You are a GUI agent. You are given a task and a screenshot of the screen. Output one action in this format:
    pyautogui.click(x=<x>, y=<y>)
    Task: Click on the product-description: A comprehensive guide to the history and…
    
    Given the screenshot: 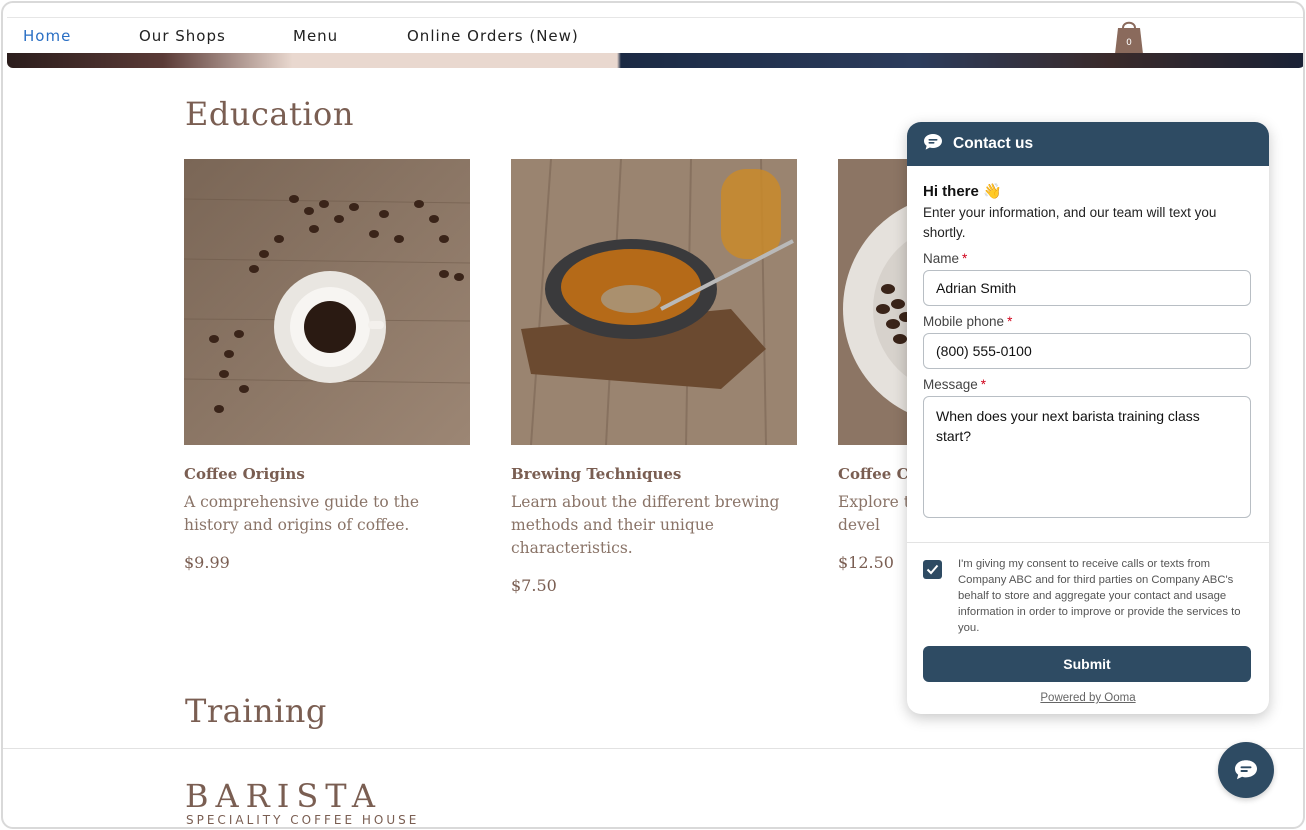 What is the action you would take?
    pyautogui.click(x=301, y=513)
    